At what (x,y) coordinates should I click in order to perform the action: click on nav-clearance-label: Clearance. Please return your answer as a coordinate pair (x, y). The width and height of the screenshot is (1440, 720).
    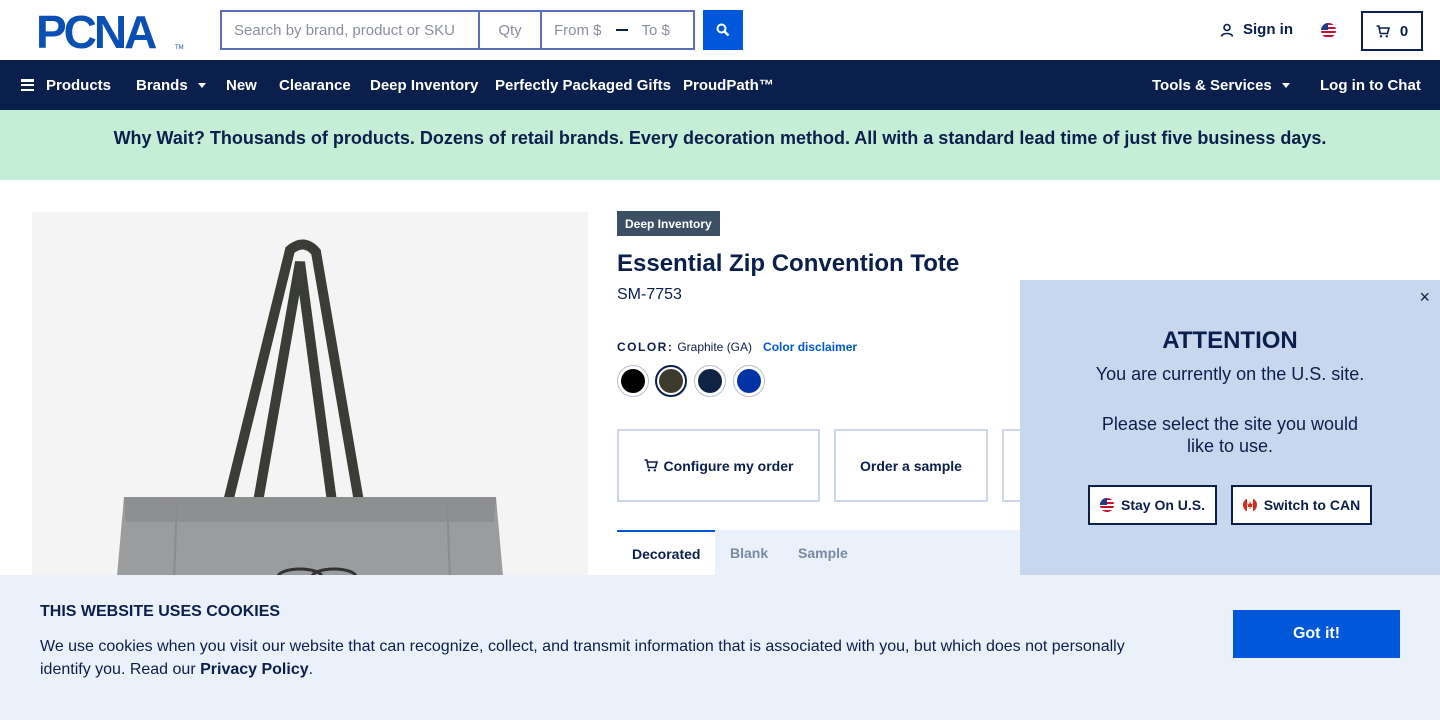
    Looking at the image, I should click on (315, 85).